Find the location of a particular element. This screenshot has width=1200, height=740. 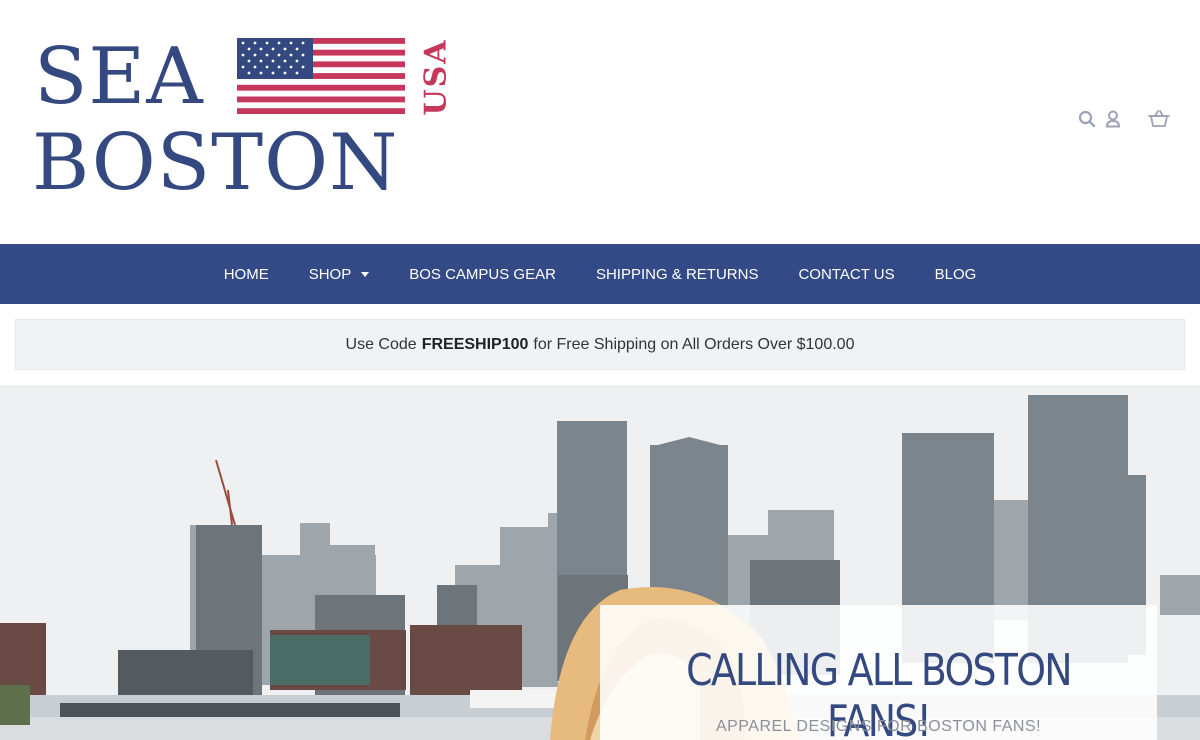

chevron-down-icon is located at coordinates (365, 274).